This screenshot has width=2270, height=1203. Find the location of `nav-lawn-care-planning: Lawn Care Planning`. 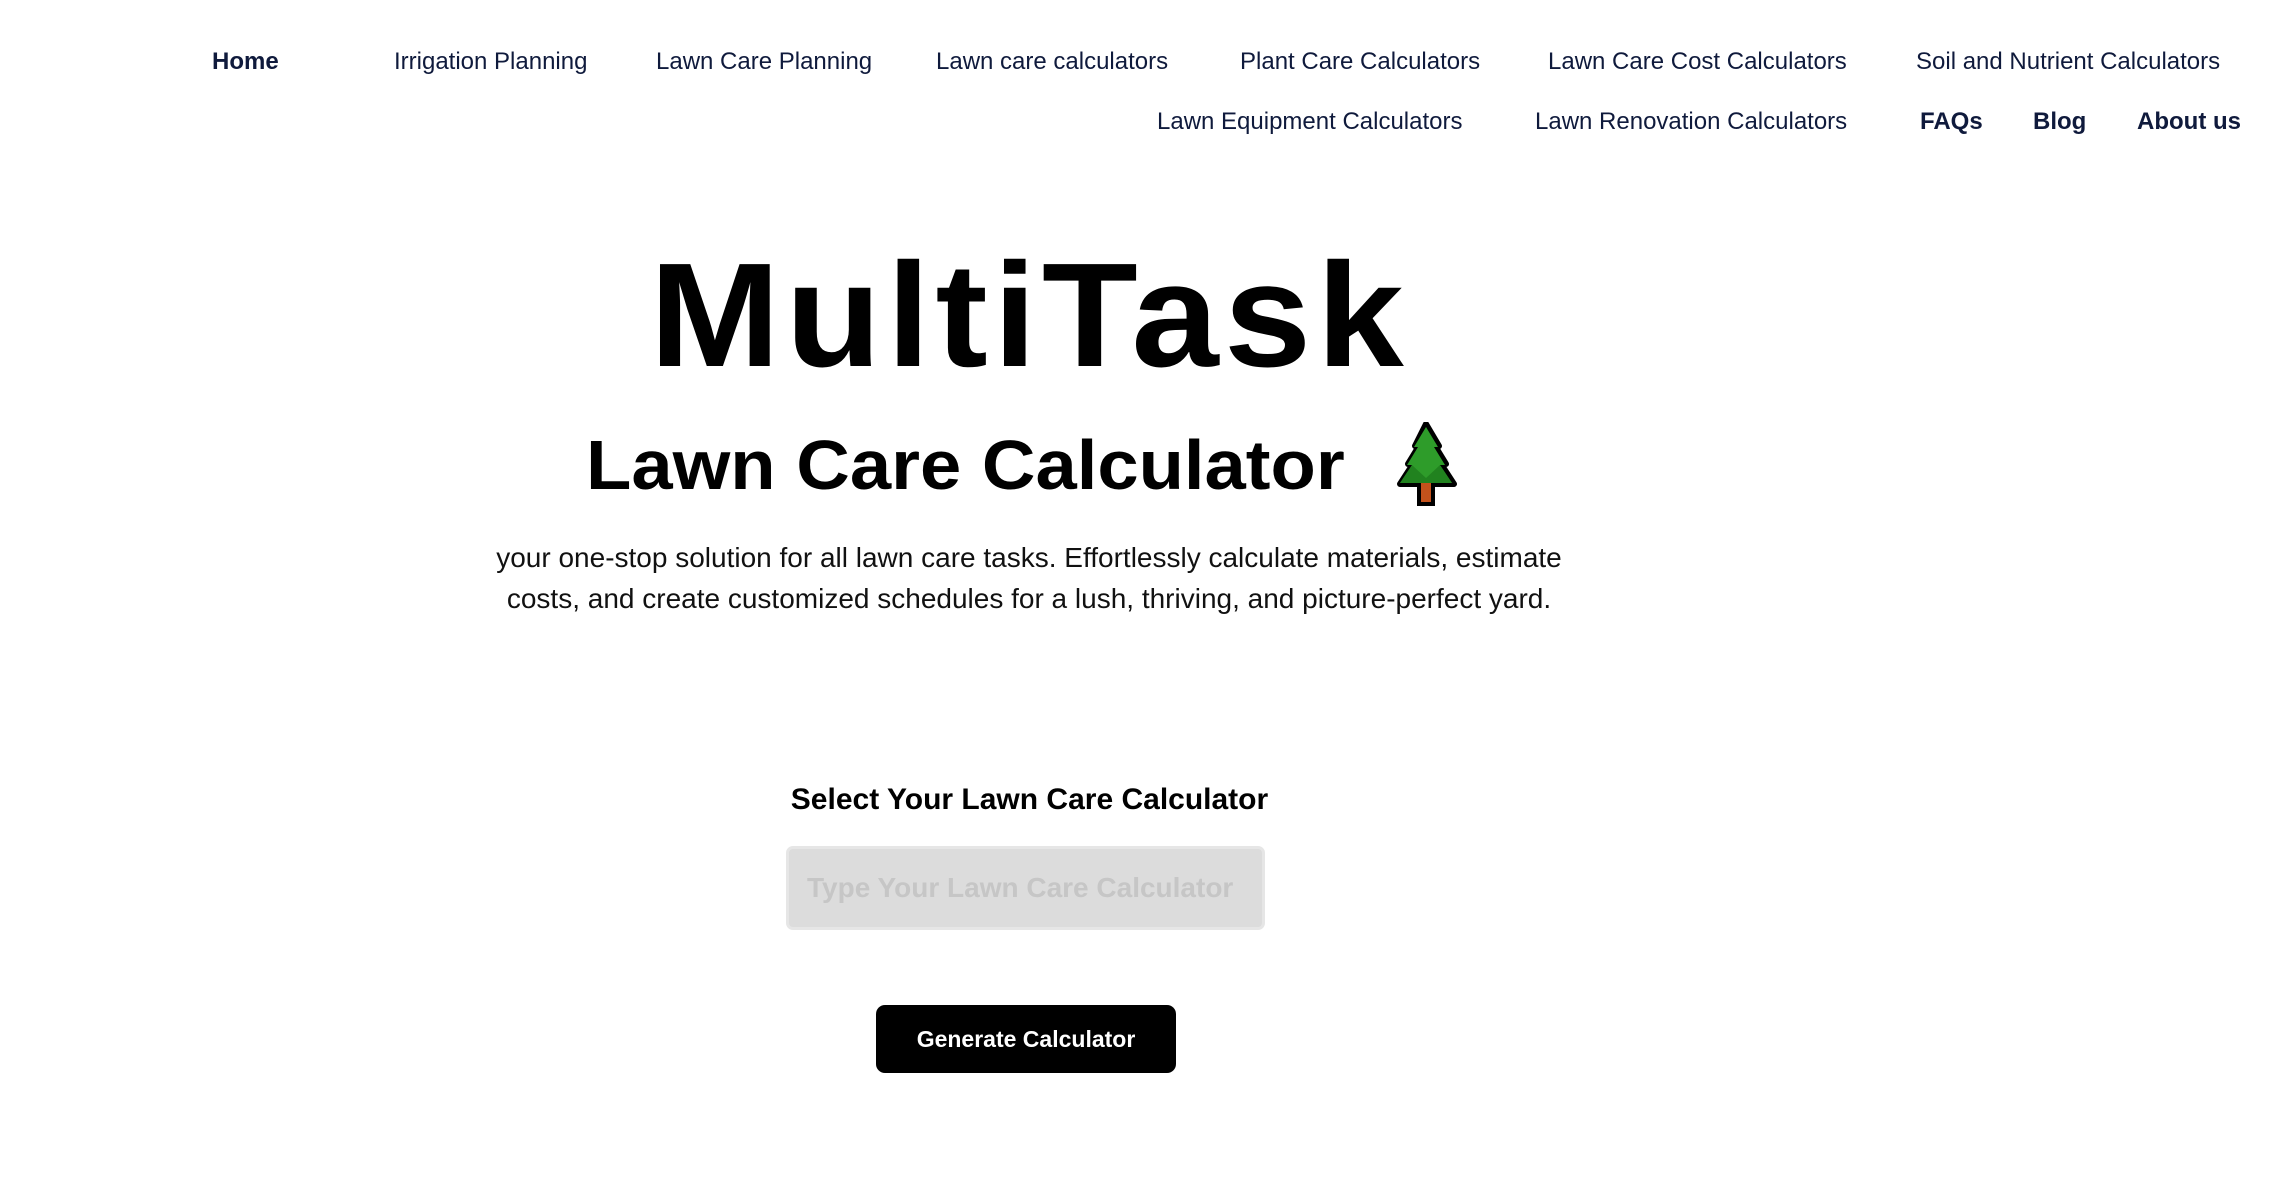

nav-lawn-care-planning: Lawn Care Planning is located at coordinates (764, 62).